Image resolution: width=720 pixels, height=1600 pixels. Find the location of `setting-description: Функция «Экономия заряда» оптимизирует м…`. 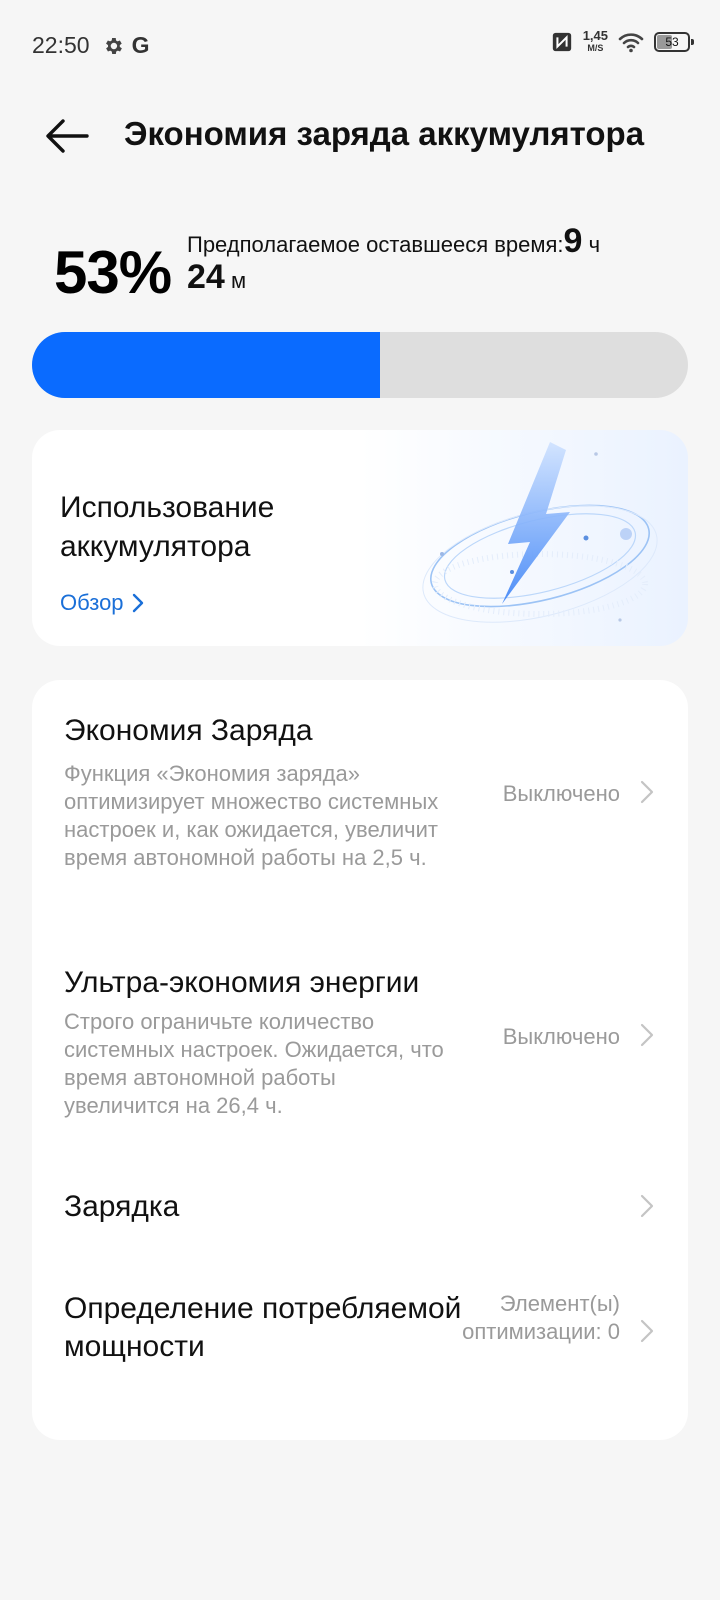

setting-description: Функция «Экономия заряда» оптимизирует м… is located at coordinates (251, 815).